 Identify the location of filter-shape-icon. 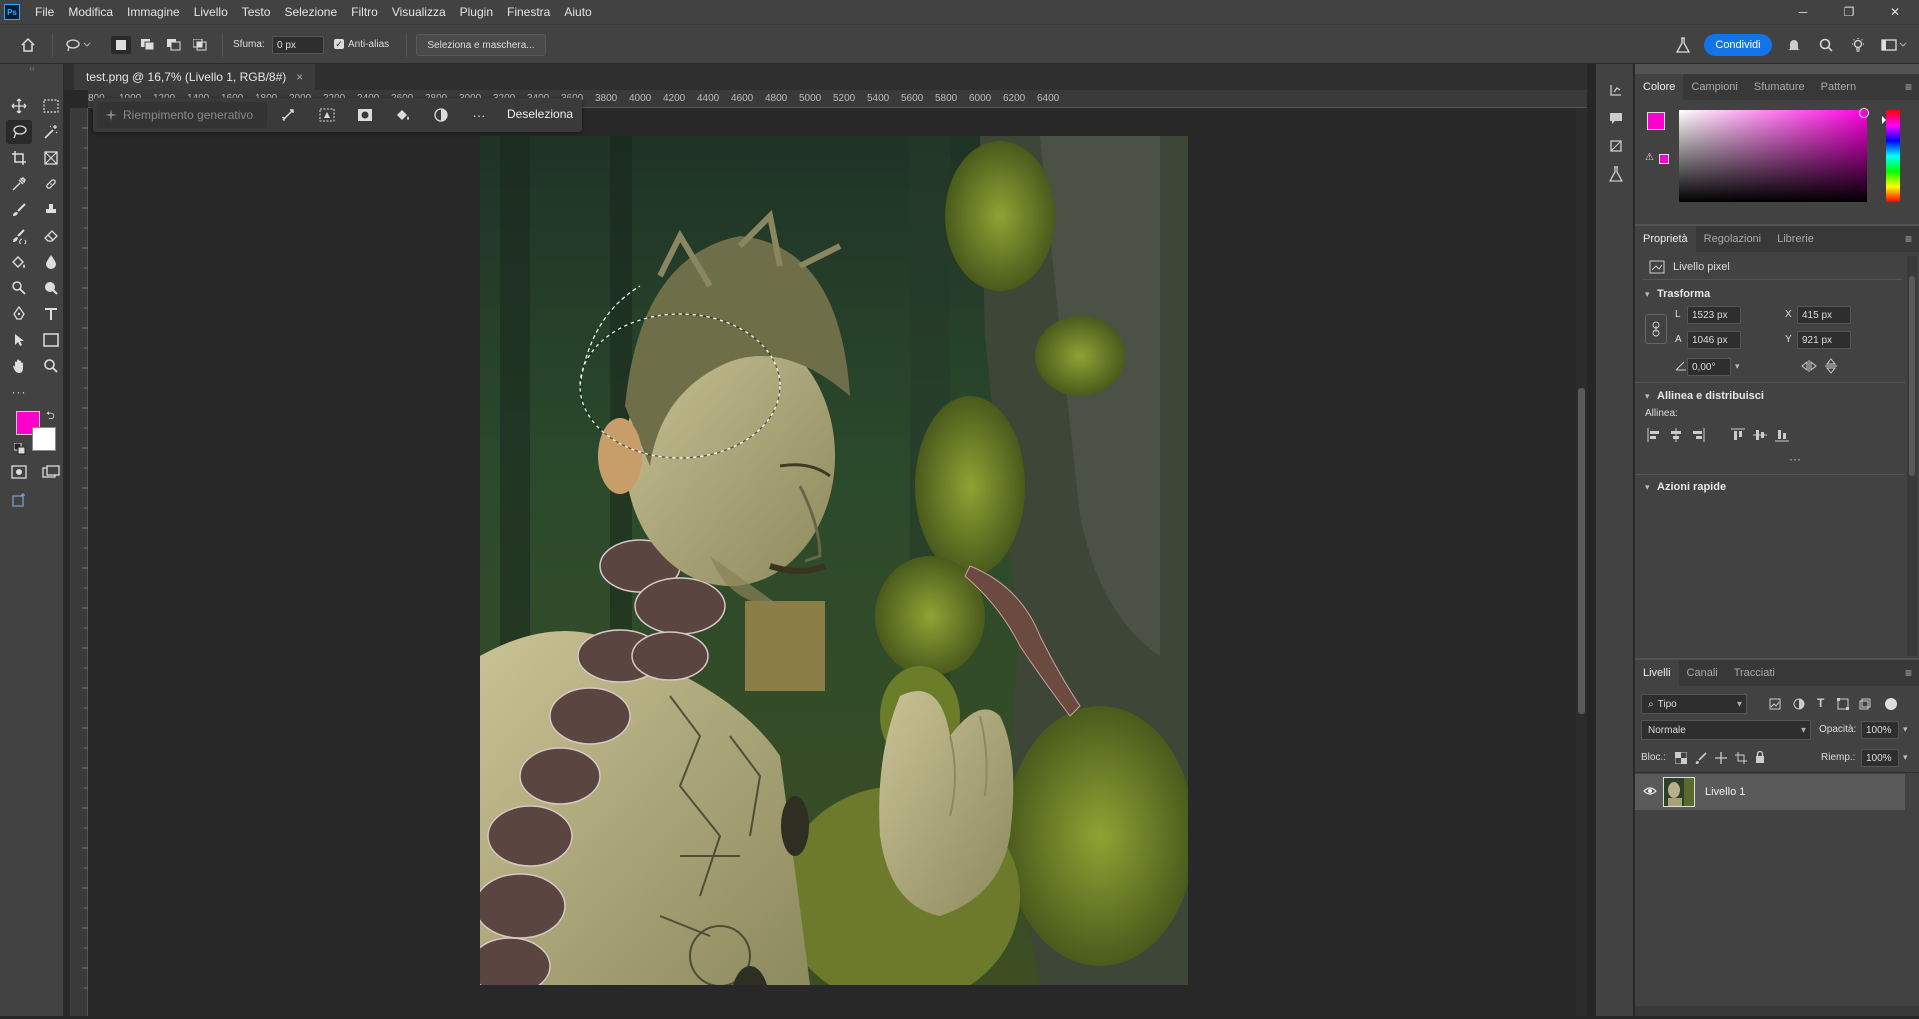
(1843, 704).